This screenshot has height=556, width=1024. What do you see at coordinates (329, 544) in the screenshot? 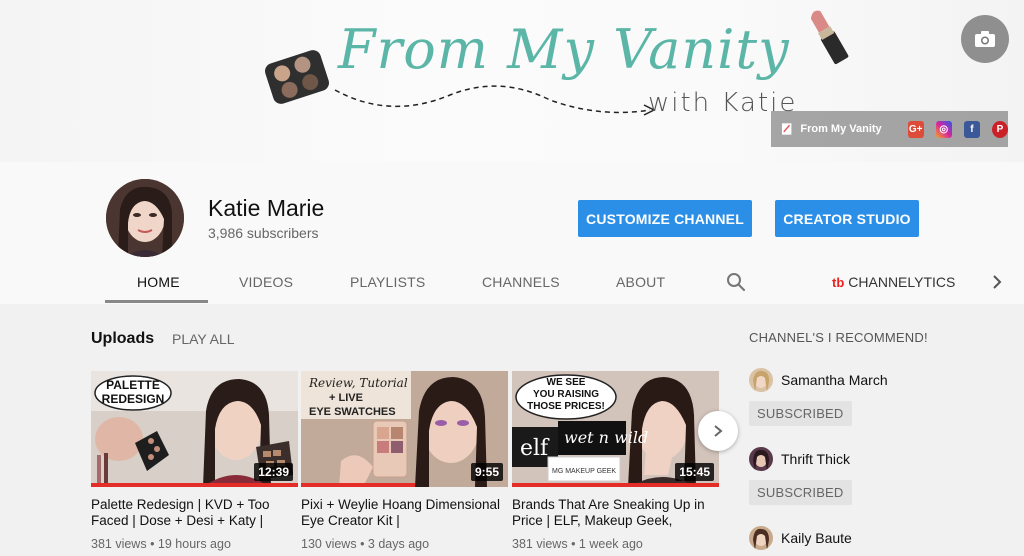
I see `video-views: 130 views` at bounding box center [329, 544].